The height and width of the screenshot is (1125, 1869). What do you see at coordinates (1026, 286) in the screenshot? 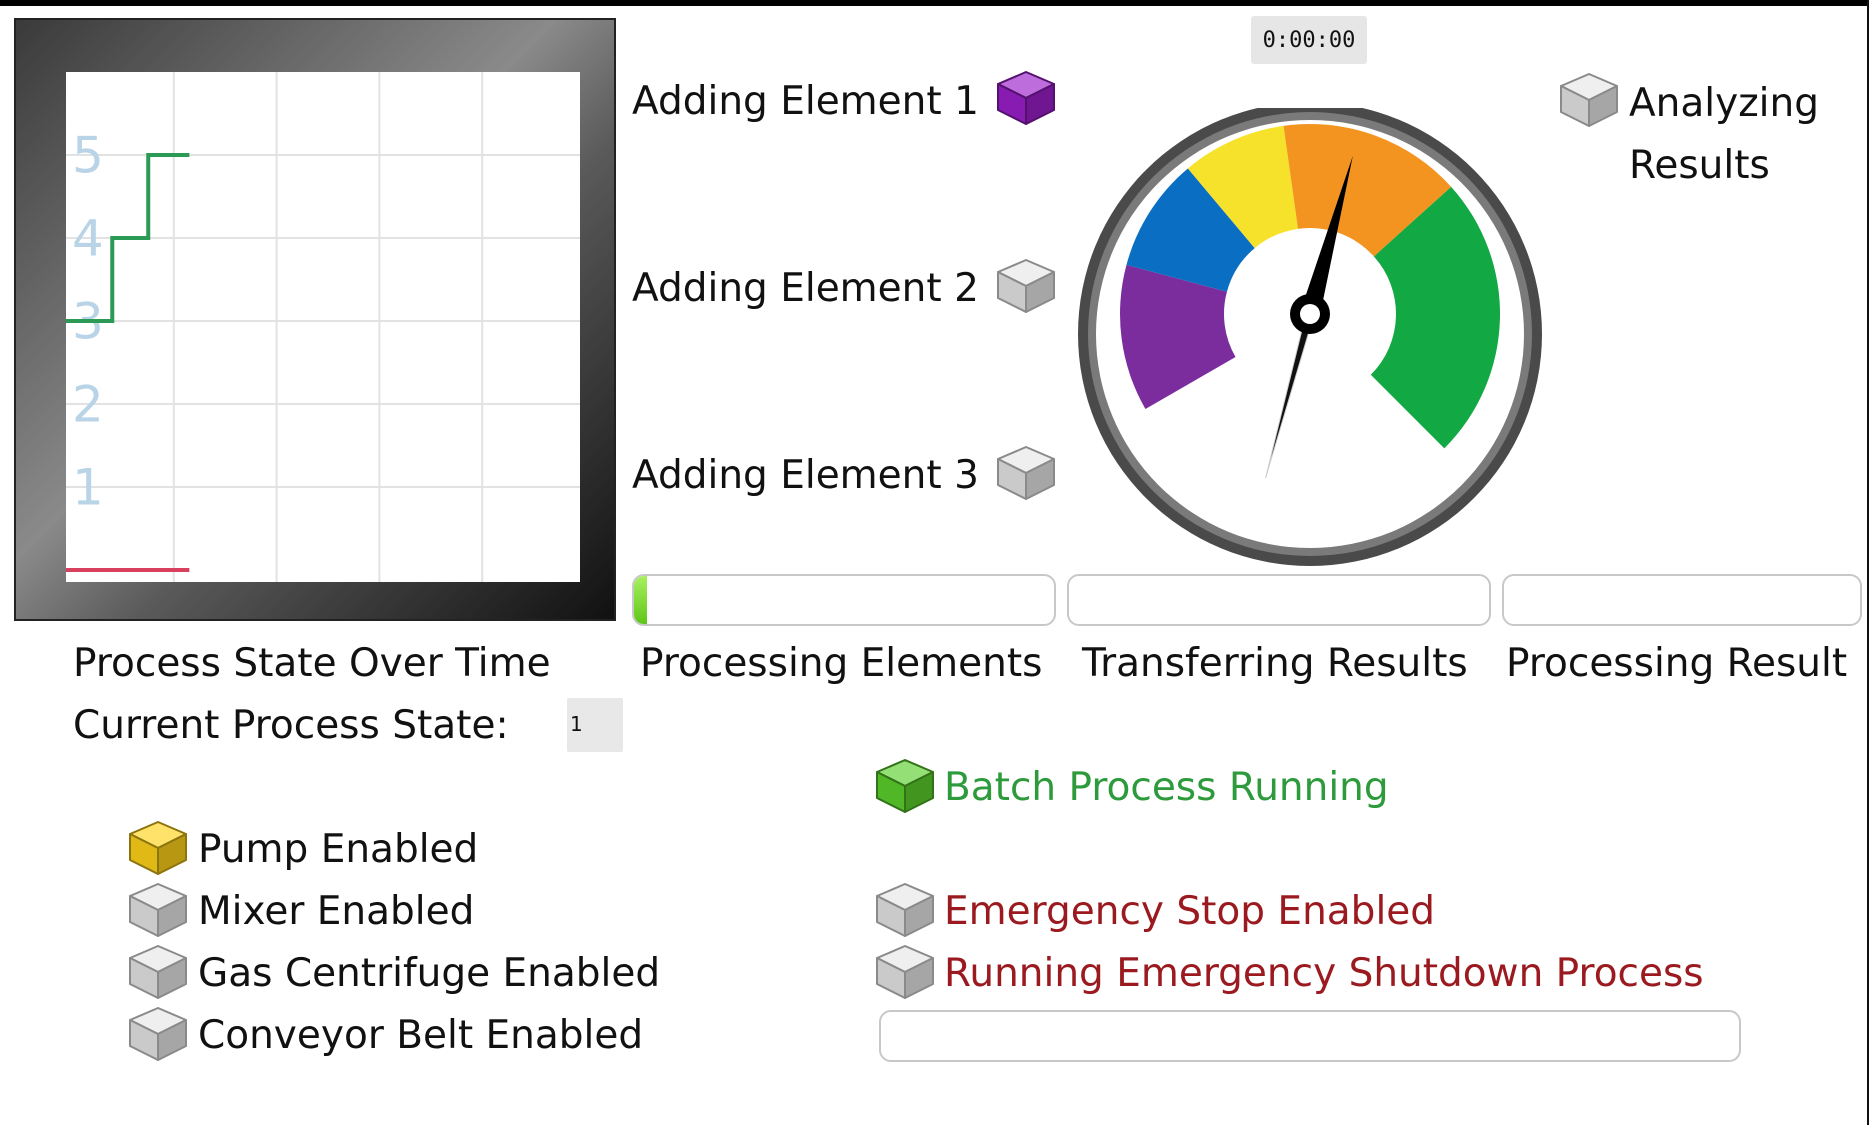
I see `adding-element-2-indicator-icon` at bounding box center [1026, 286].